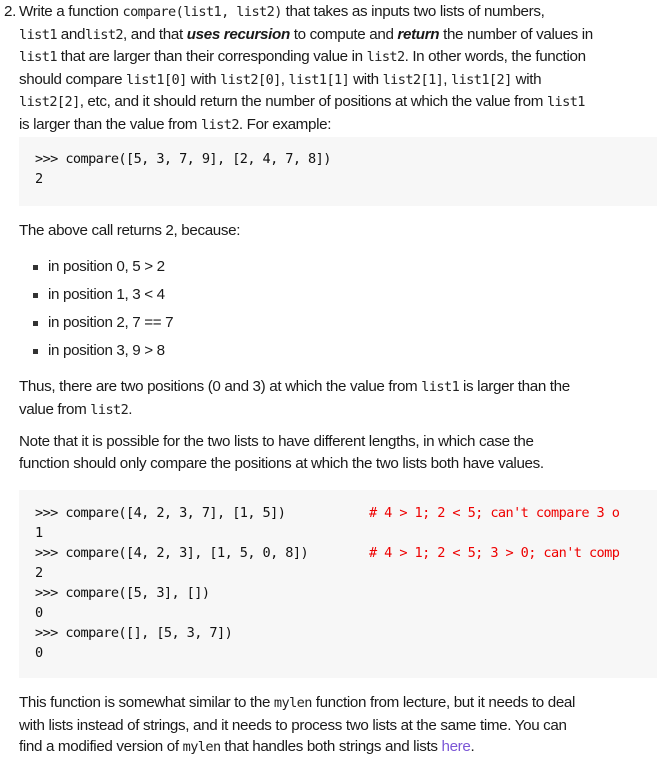 The image size is (657, 759). What do you see at coordinates (202, 12) in the screenshot?
I see `function-signature-code: compare(list1, list2)` at bounding box center [202, 12].